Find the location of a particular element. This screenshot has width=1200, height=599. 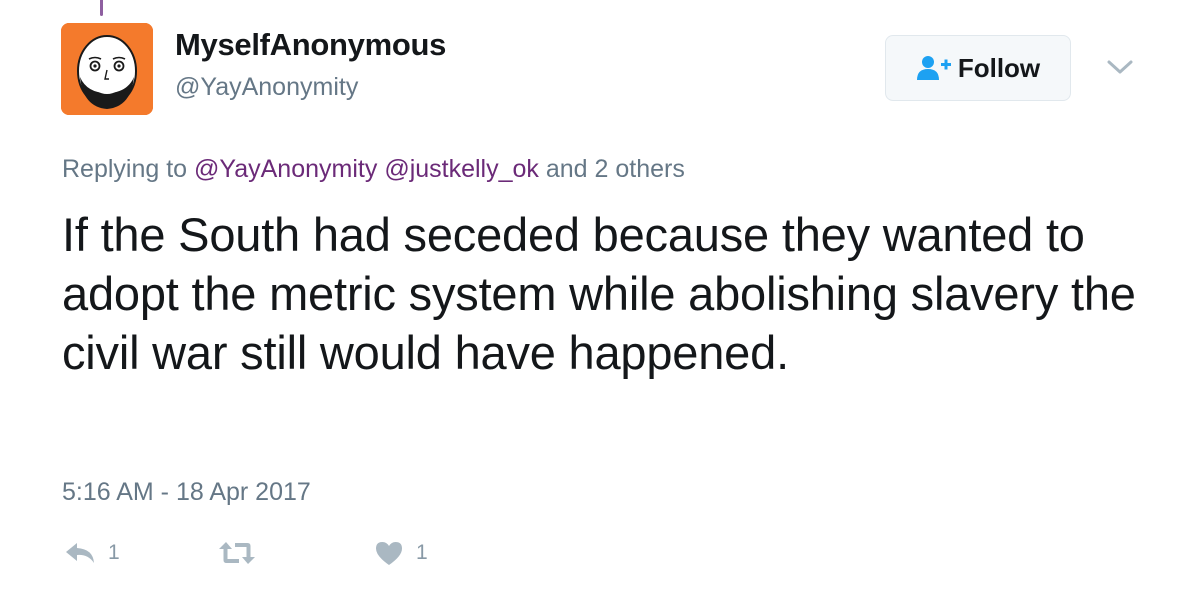

follow-user-icon is located at coordinates (933, 68).